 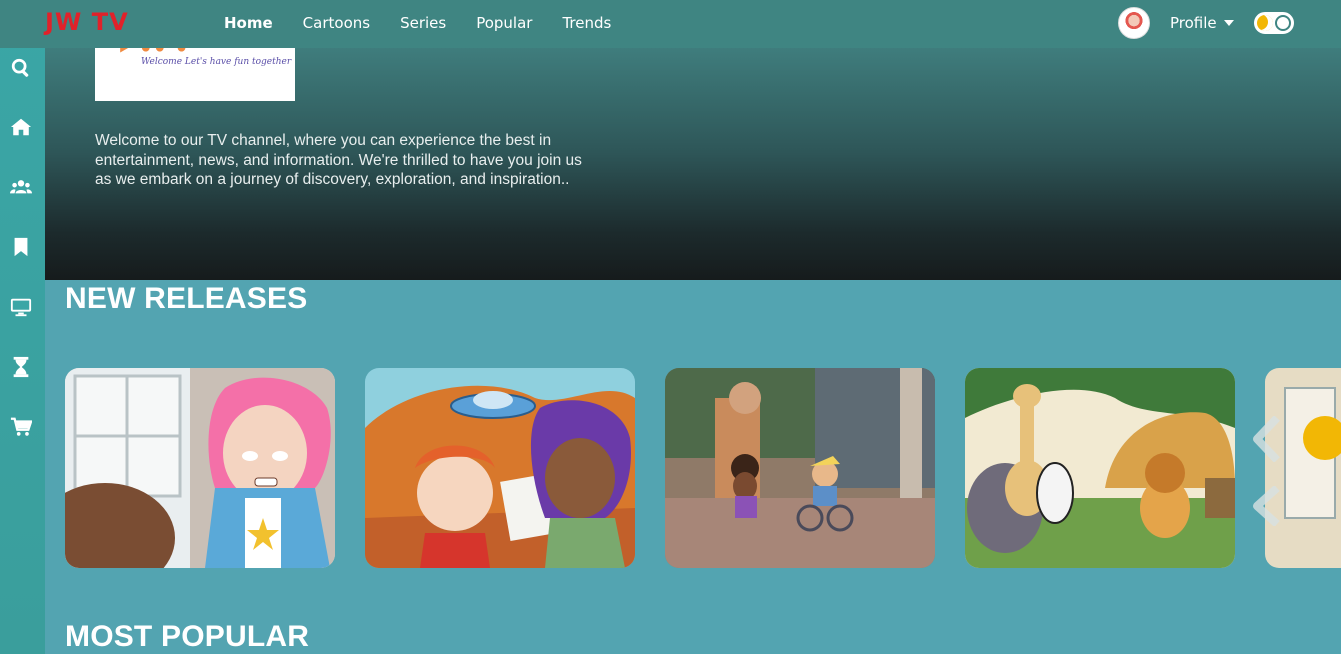 I want to click on nav-home: Home, so click(x=248, y=23).